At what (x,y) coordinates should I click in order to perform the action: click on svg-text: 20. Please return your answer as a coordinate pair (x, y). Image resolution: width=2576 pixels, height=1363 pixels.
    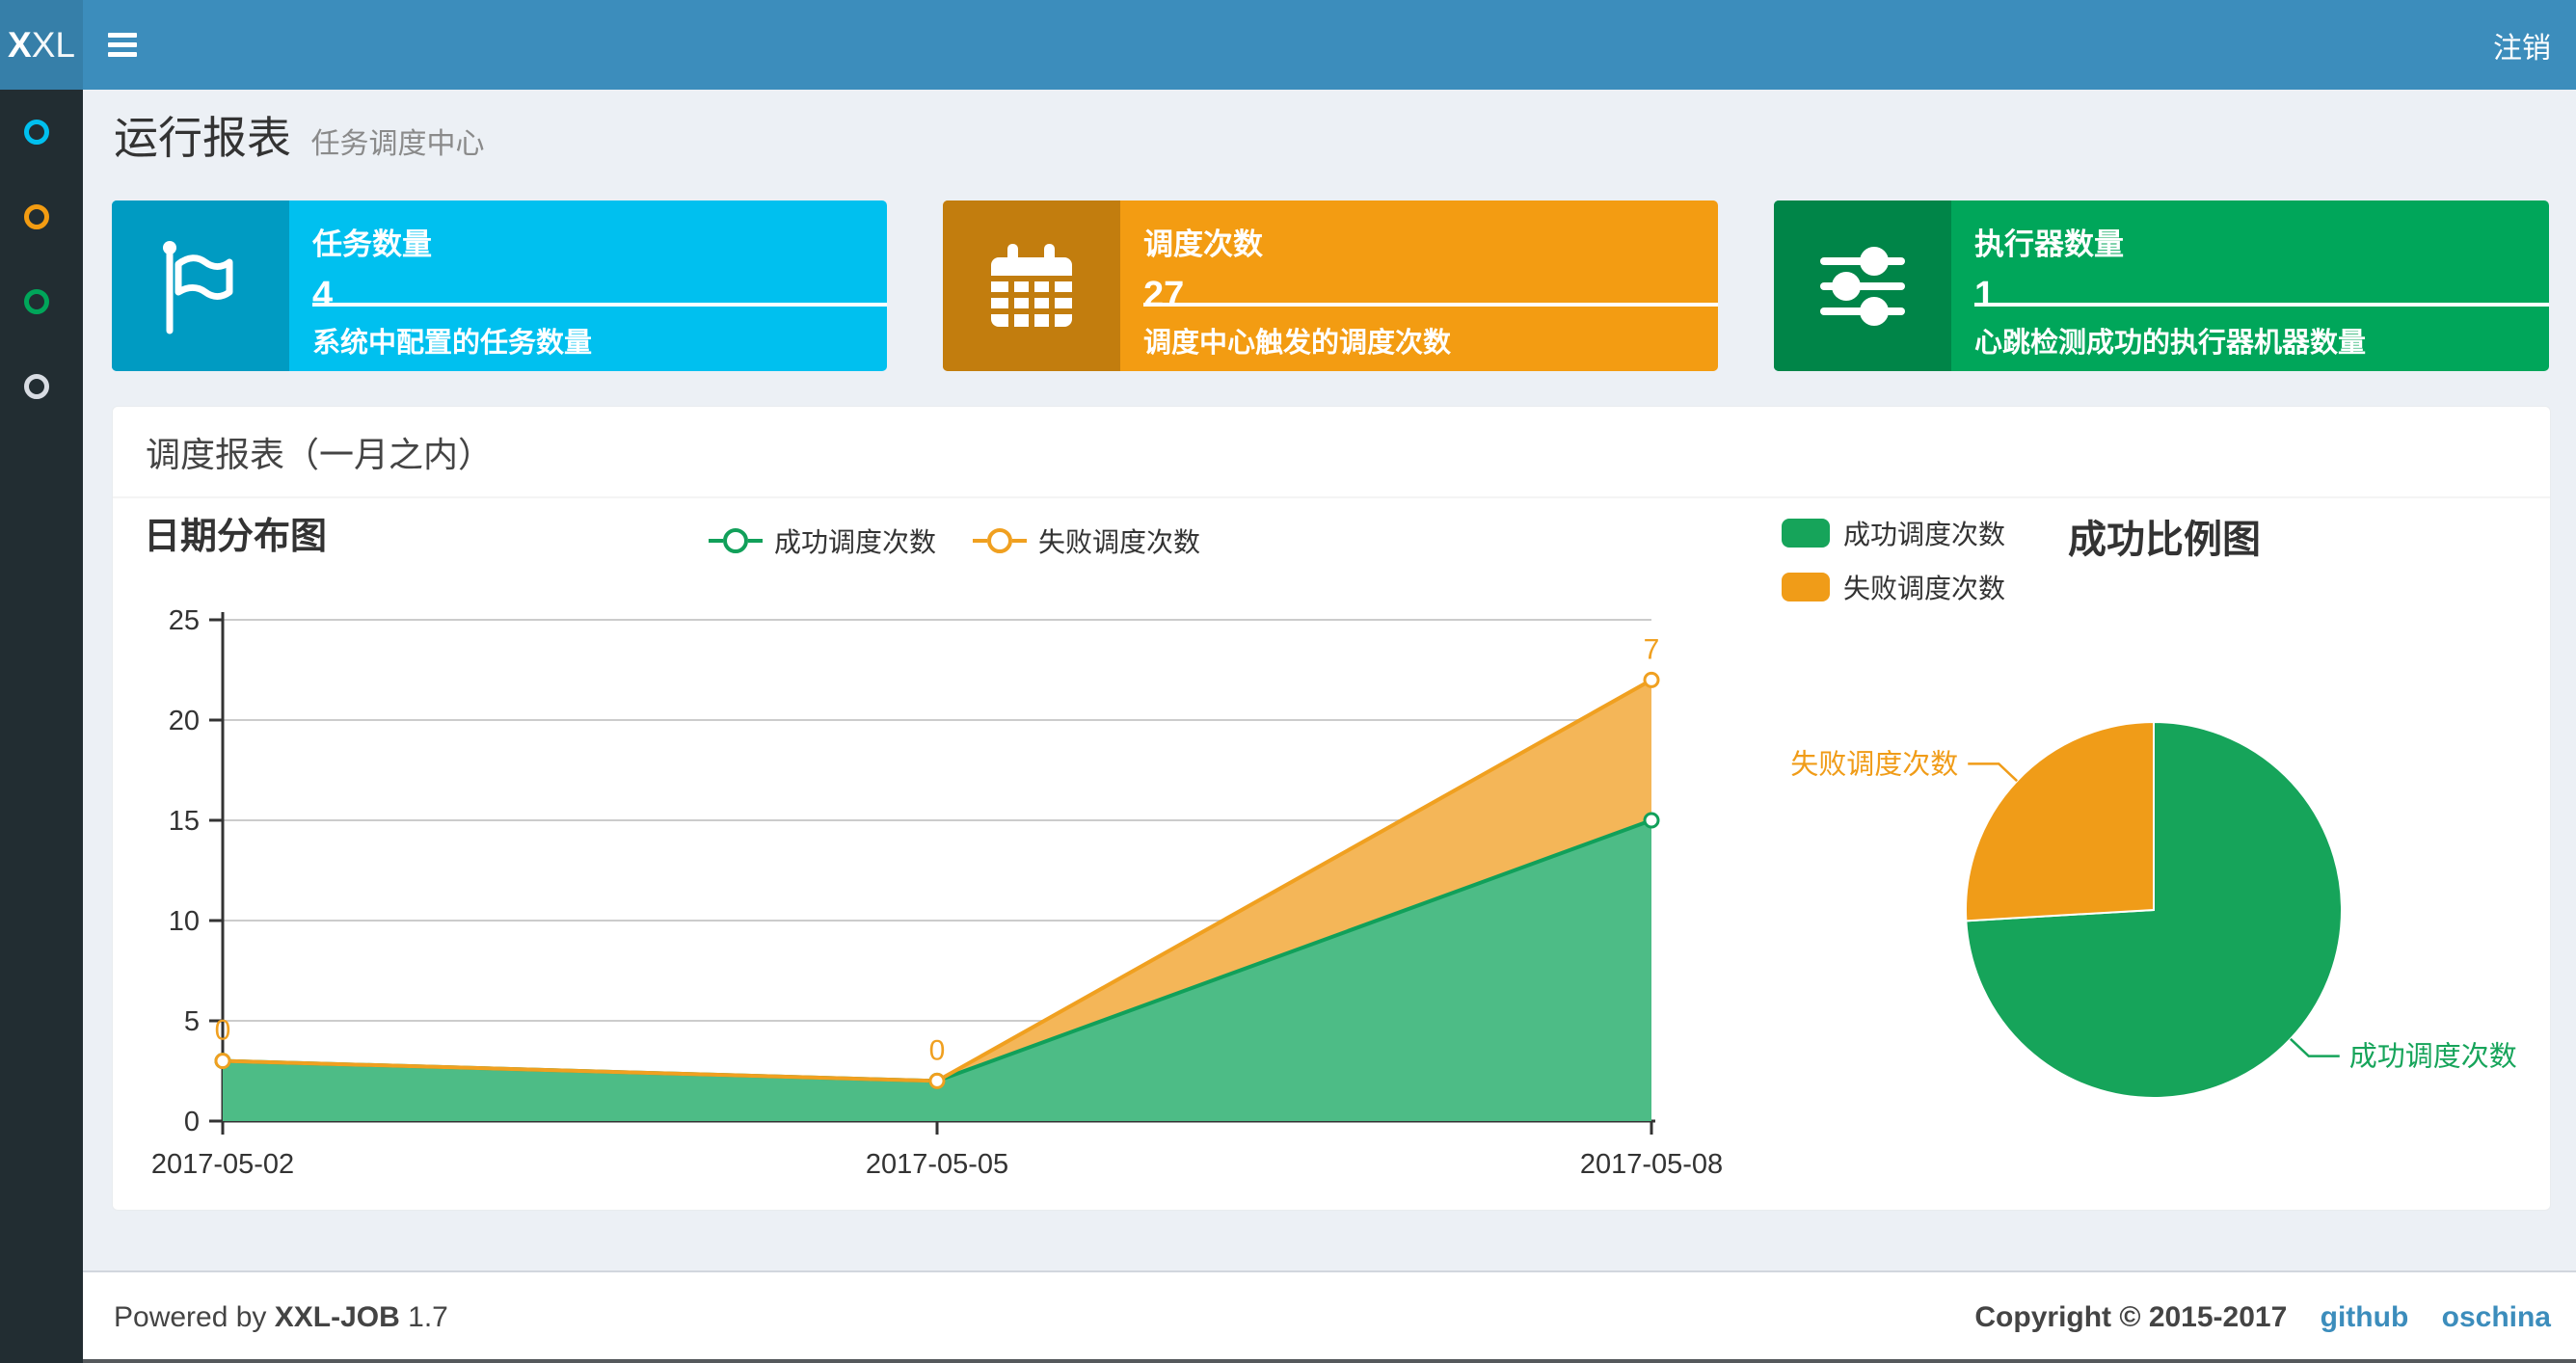
    Looking at the image, I should click on (185, 721).